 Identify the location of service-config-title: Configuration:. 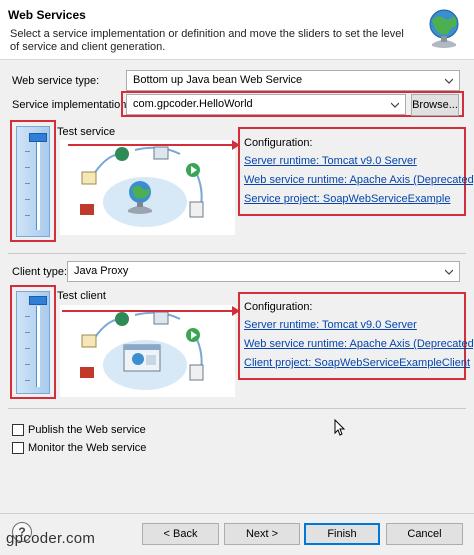
(278, 143).